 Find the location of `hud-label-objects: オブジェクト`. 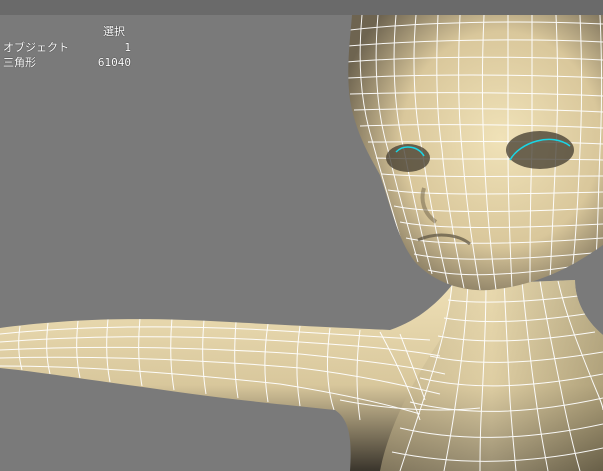

hud-label-objects: オブジェクト is located at coordinates (36, 47).